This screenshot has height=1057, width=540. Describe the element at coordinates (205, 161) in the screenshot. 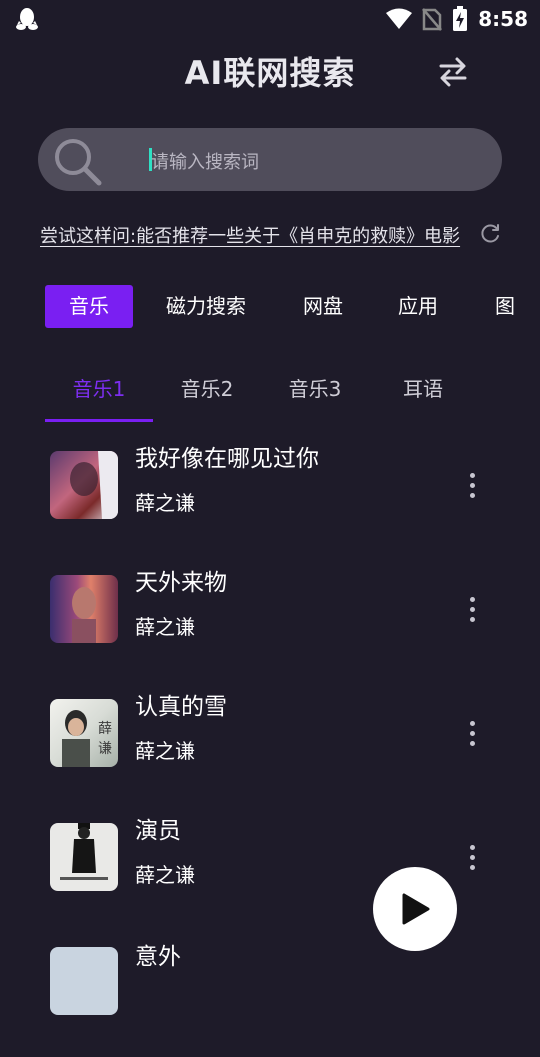

I see `search-input: 请输入搜索词` at that location.